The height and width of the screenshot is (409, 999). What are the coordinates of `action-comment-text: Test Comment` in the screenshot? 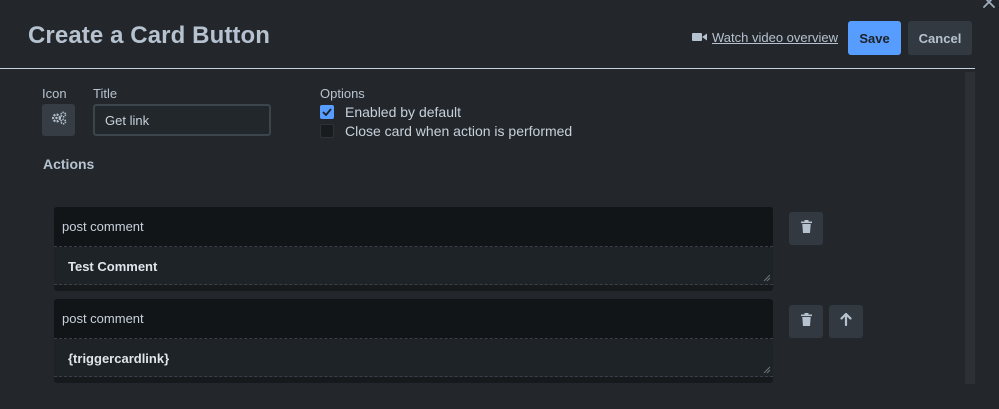 It's located at (113, 266).